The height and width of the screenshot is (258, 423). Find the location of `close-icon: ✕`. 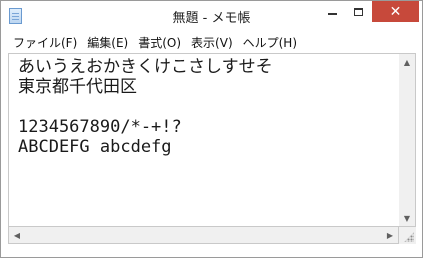

close-icon: ✕ is located at coordinates (395, 11).